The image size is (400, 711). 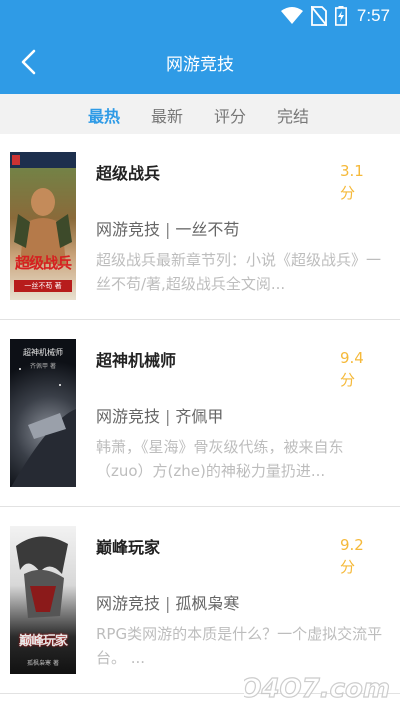 What do you see at coordinates (352, 545) in the screenshot?
I see `score-value: 9.2` at bounding box center [352, 545].